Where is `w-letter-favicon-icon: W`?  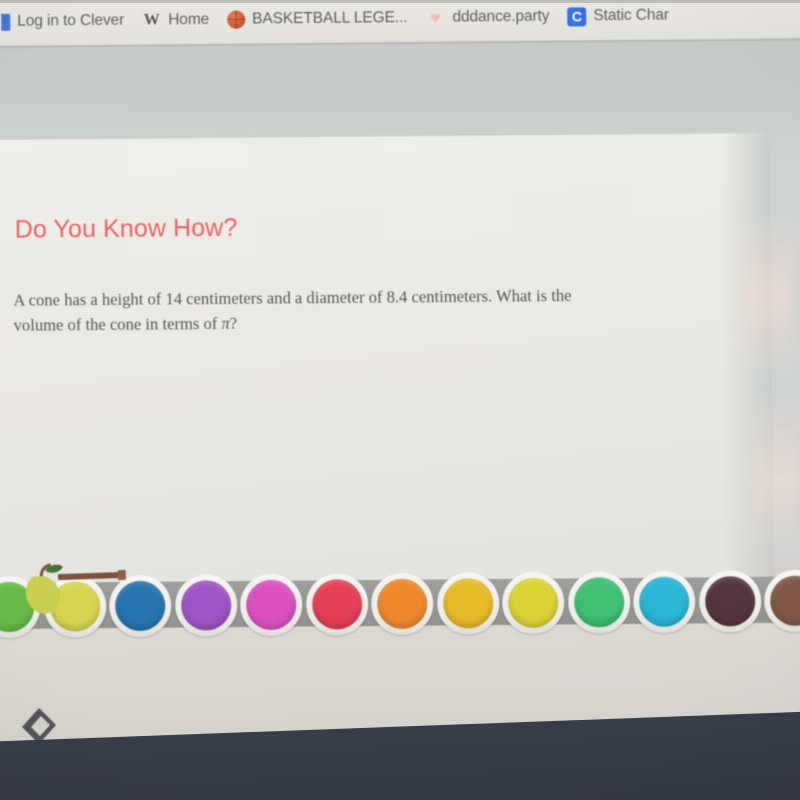
w-letter-favicon-icon: W is located at coordinates (151, 20).